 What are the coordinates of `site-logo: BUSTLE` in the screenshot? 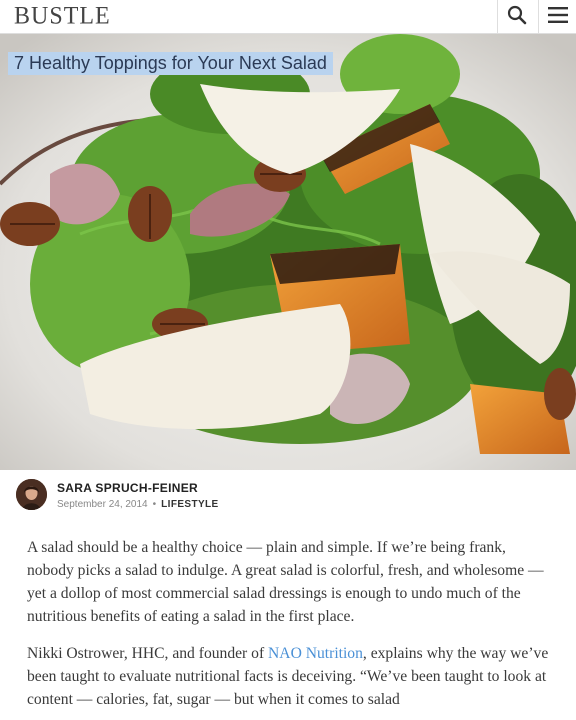 It's located at (62, 16).